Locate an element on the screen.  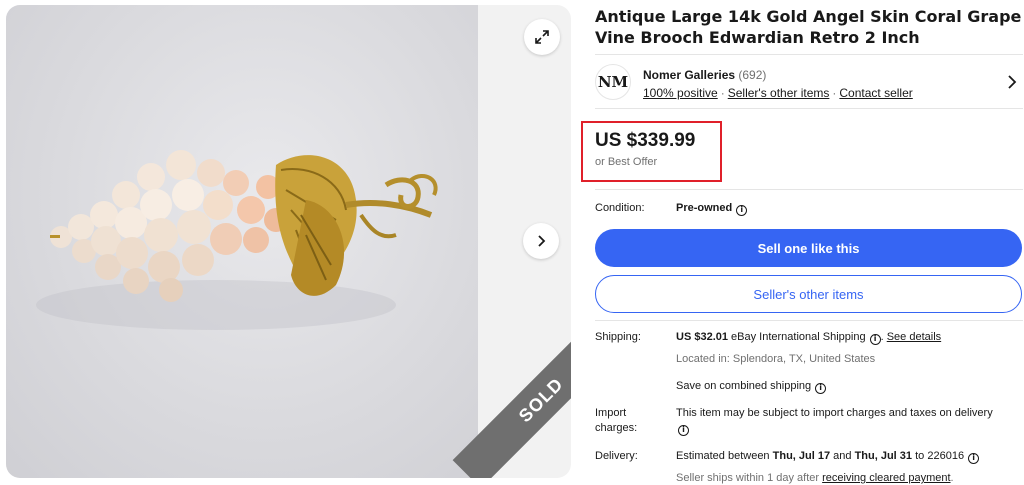
price: US $339.99 is located at coordinates (645, 140).